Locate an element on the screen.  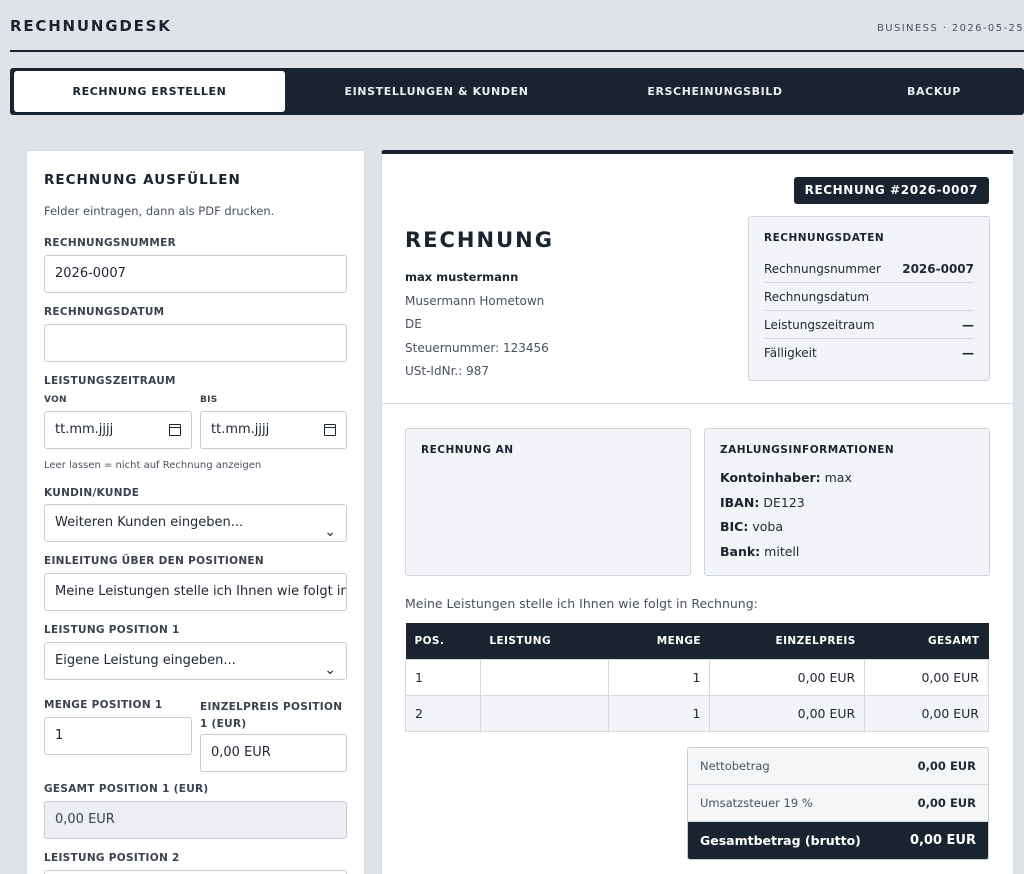
invoice-data-row: Rechnungsnummer 2026-0007 is located at coordinates (869, 269).